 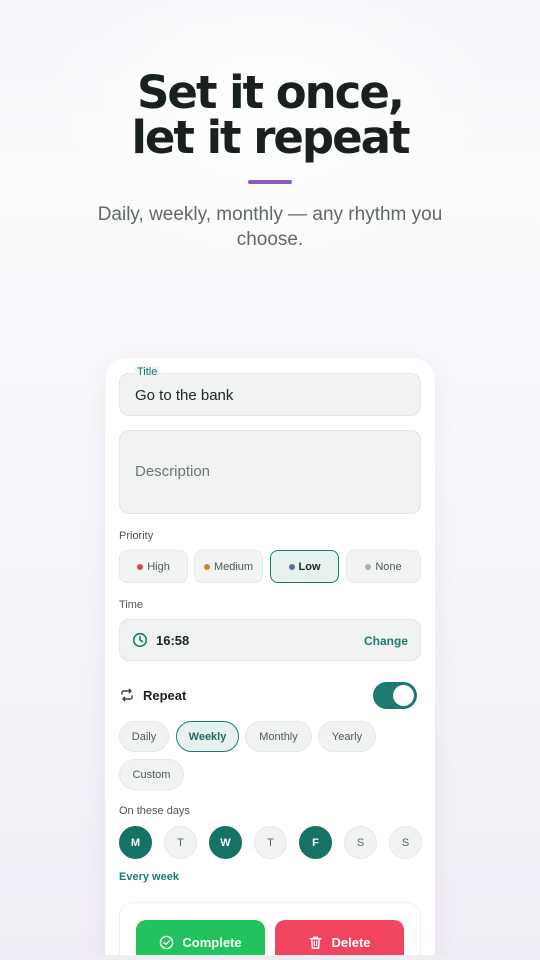 I want to click on priority-label: Priority, so click(x=136, y=536).